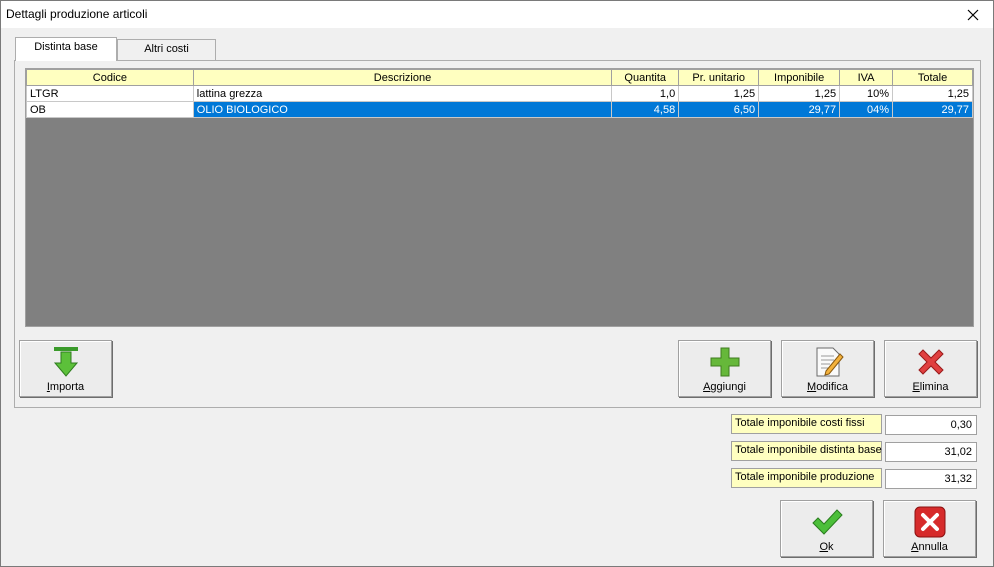 Image resolution: width=994 pixels, height=567 pixels. What do you see at coordinates (806, 451) in the screenshot?
I see `label-totale-distinta-base: Totale imponibile distinta base` at bounding box center [806, 451].